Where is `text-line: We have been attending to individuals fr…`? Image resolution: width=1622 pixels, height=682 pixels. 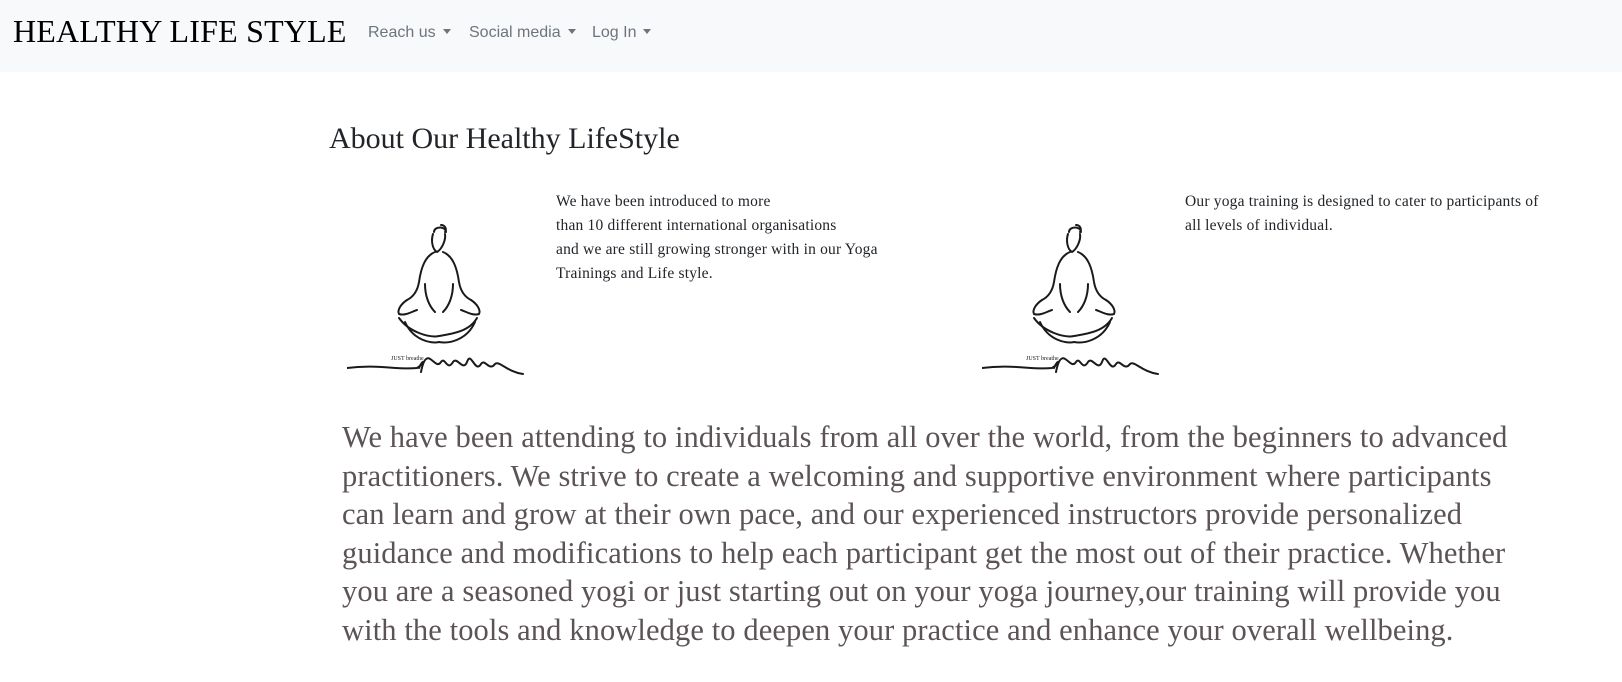
text-line: We have been attending to individuals fr… is located at coordinates (925, 437).